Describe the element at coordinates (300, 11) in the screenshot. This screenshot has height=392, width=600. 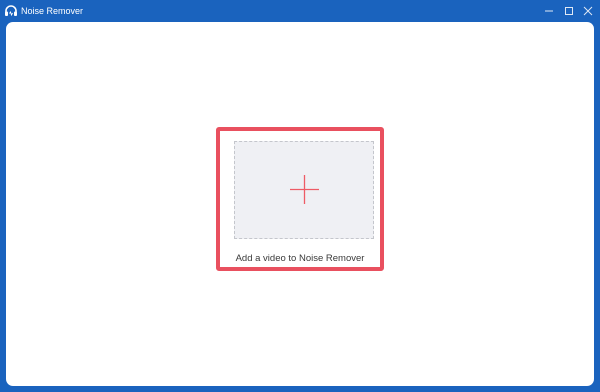
I see `title-bar: Noise Remover` at that location.